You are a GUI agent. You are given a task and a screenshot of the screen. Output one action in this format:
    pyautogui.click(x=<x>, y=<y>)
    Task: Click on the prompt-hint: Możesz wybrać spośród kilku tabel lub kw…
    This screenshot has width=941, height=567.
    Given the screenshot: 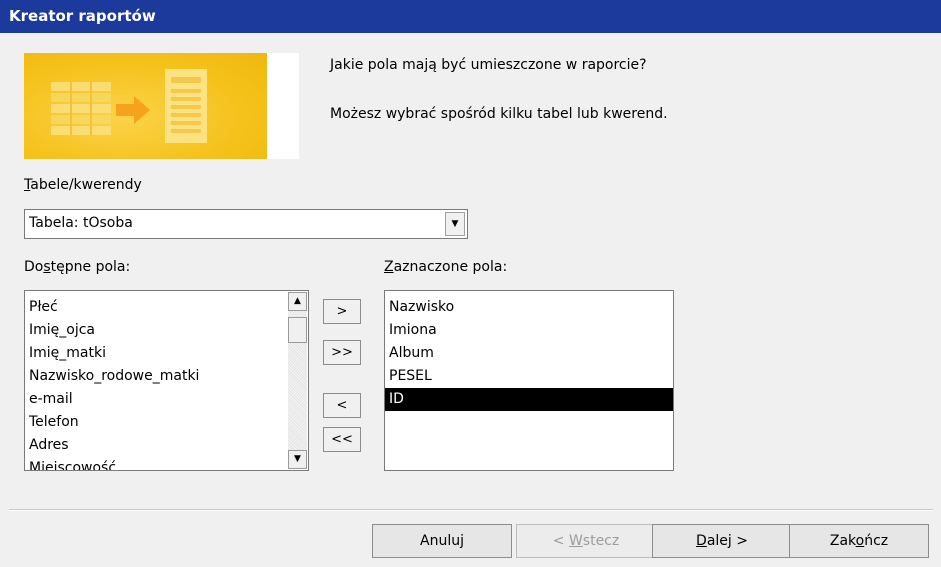 What is the action you would take?
    pyautogui.click(x=499, y=114)
    